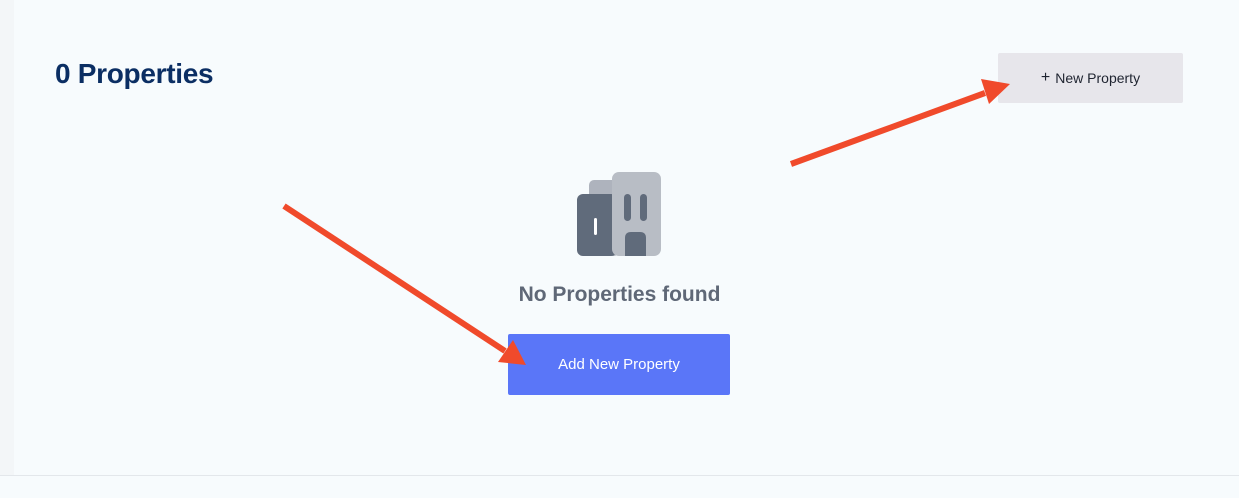 The image size is (1239, 498). I want to click on plus-icon: +, so click(1045, 77).